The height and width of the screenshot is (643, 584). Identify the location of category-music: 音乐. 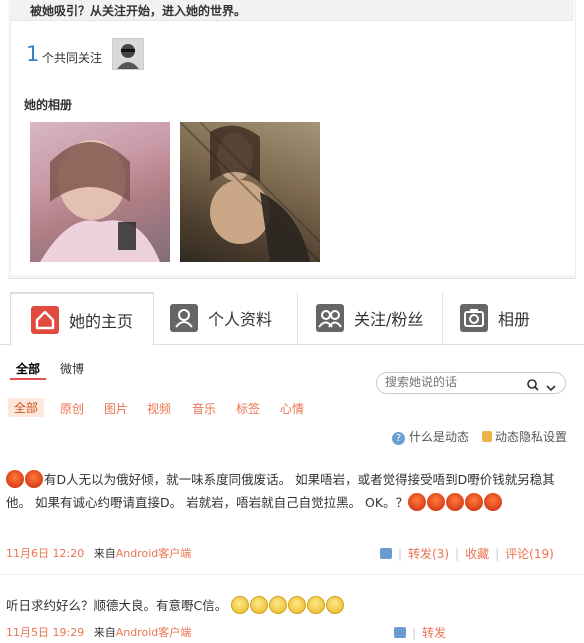
(204, 408).